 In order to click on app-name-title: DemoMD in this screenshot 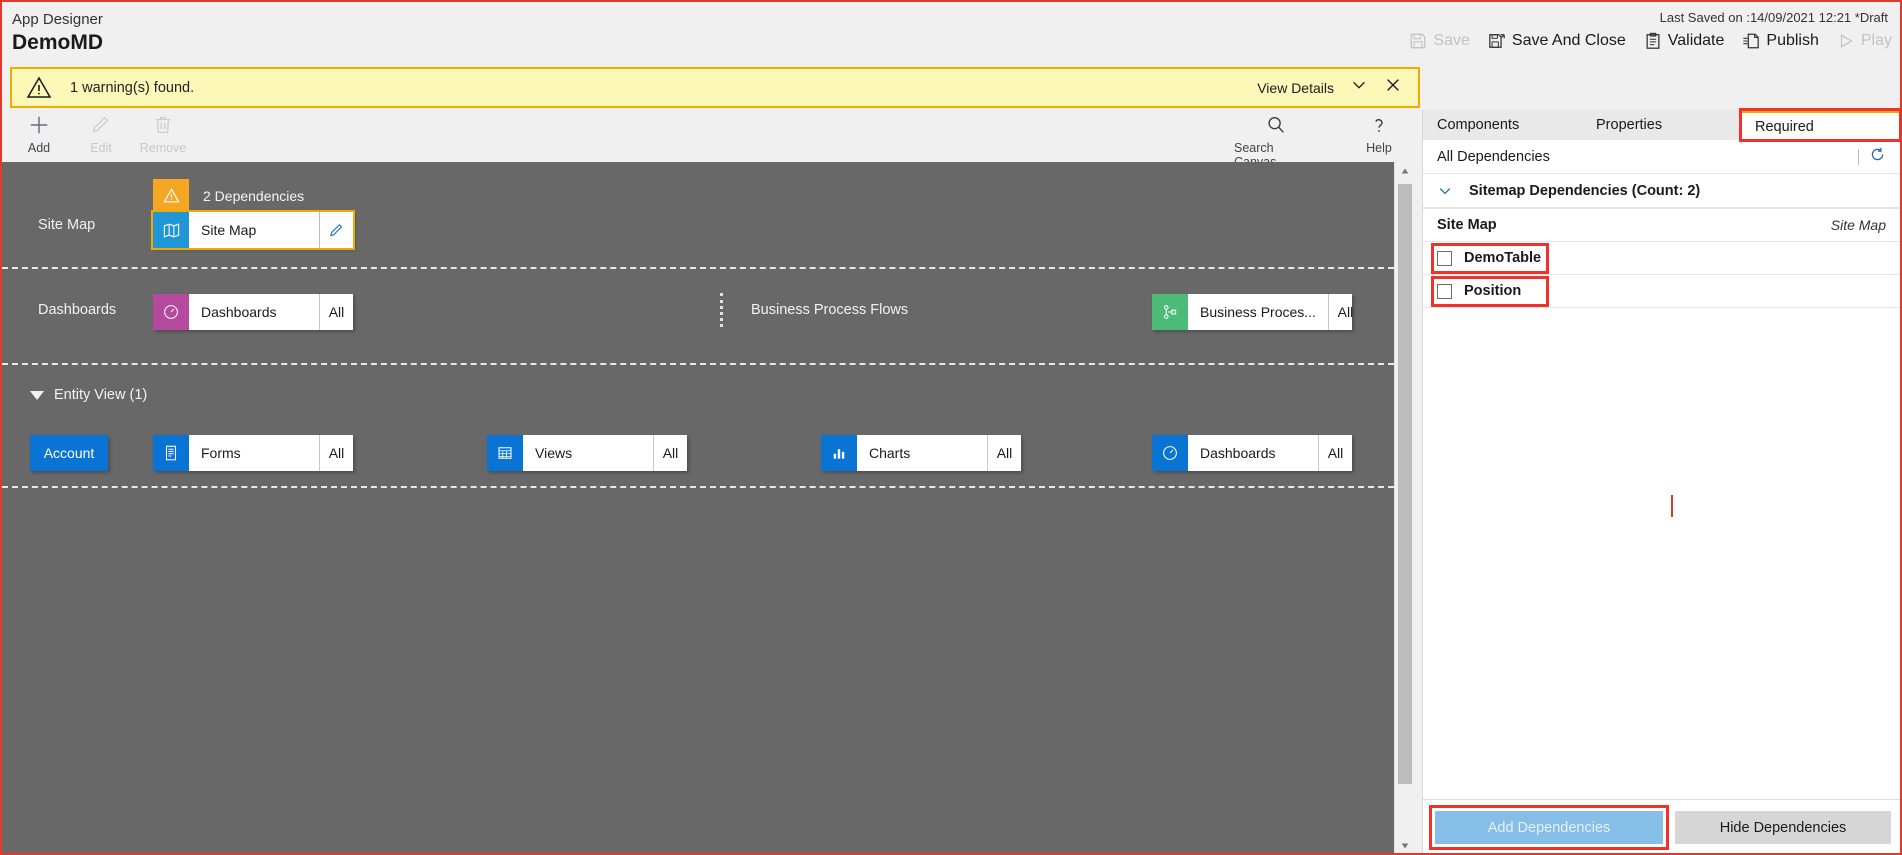, I will do `click(58, 42)`.